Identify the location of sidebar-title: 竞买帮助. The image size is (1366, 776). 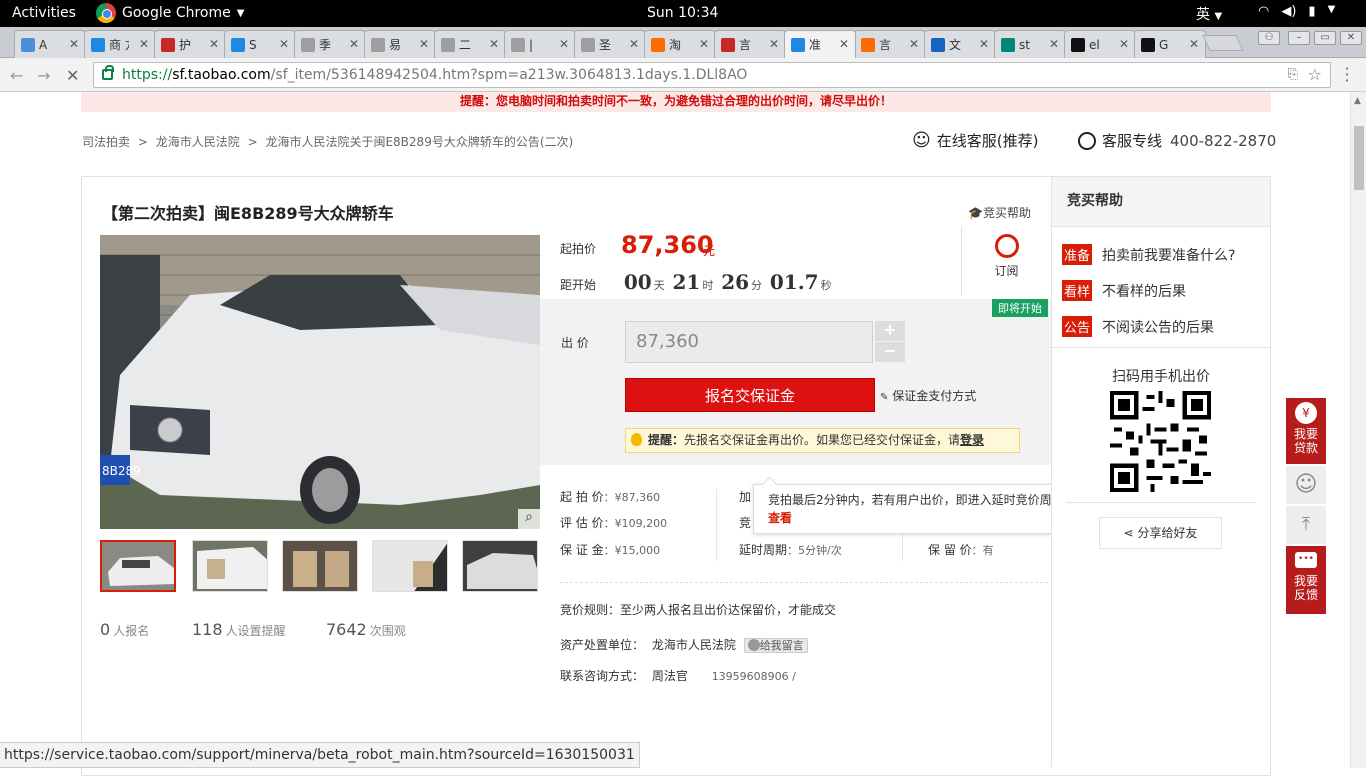
(1161, 202).